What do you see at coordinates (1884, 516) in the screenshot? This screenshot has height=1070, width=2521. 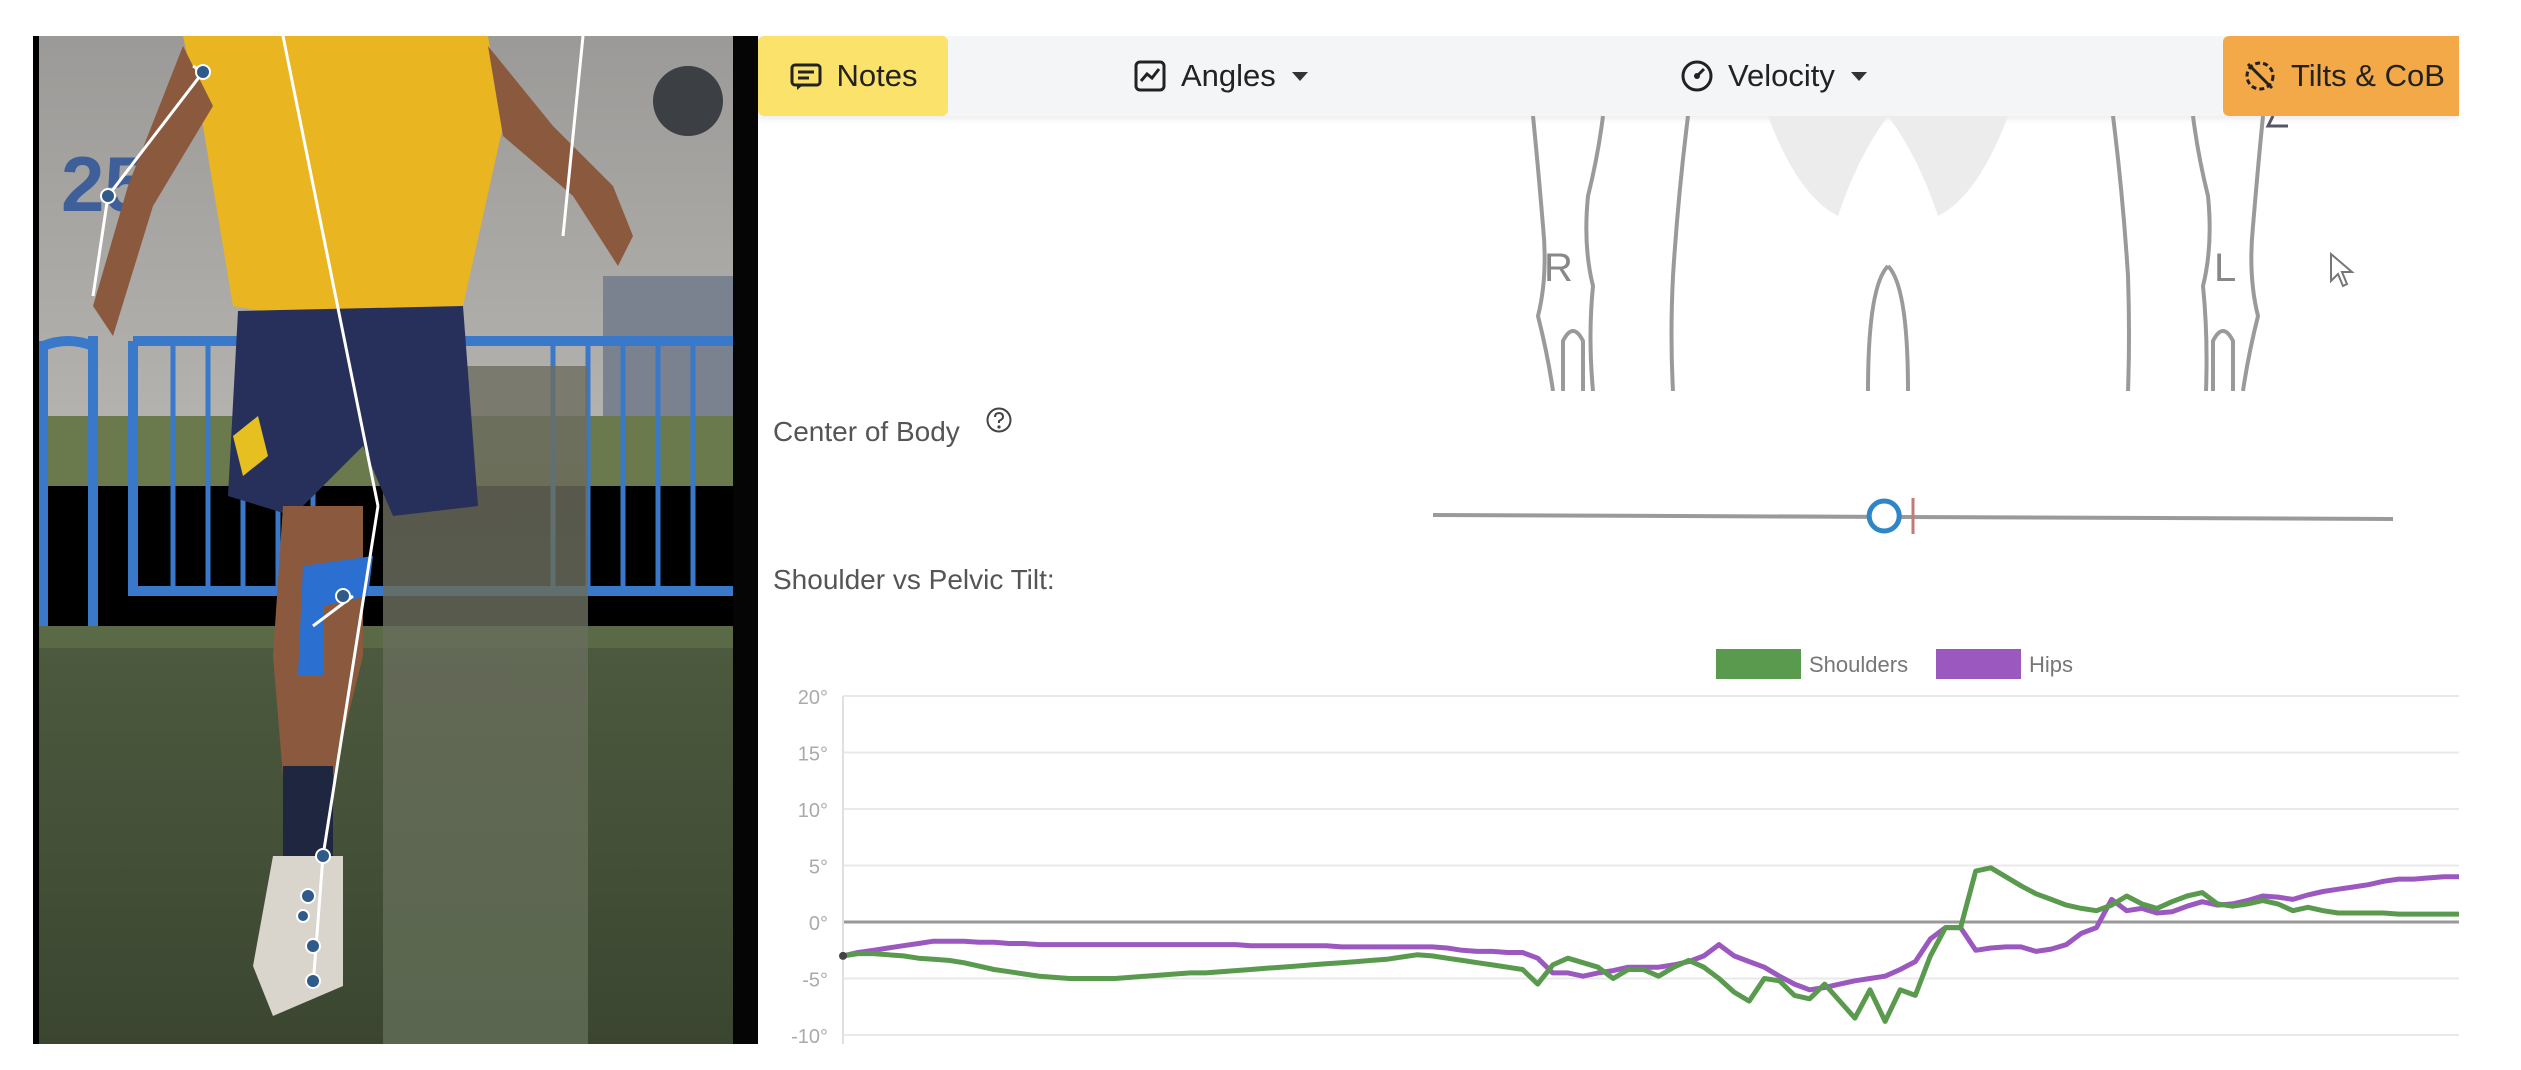 I see `slider-handle` at bounding box center [1884, 516].